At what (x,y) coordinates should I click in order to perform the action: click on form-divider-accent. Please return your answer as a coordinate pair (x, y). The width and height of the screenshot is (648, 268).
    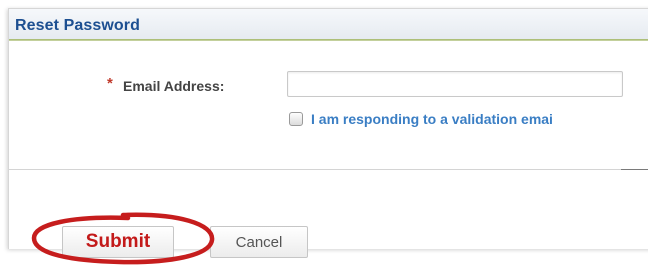
    Looking at the image, I should click on (634, 169).